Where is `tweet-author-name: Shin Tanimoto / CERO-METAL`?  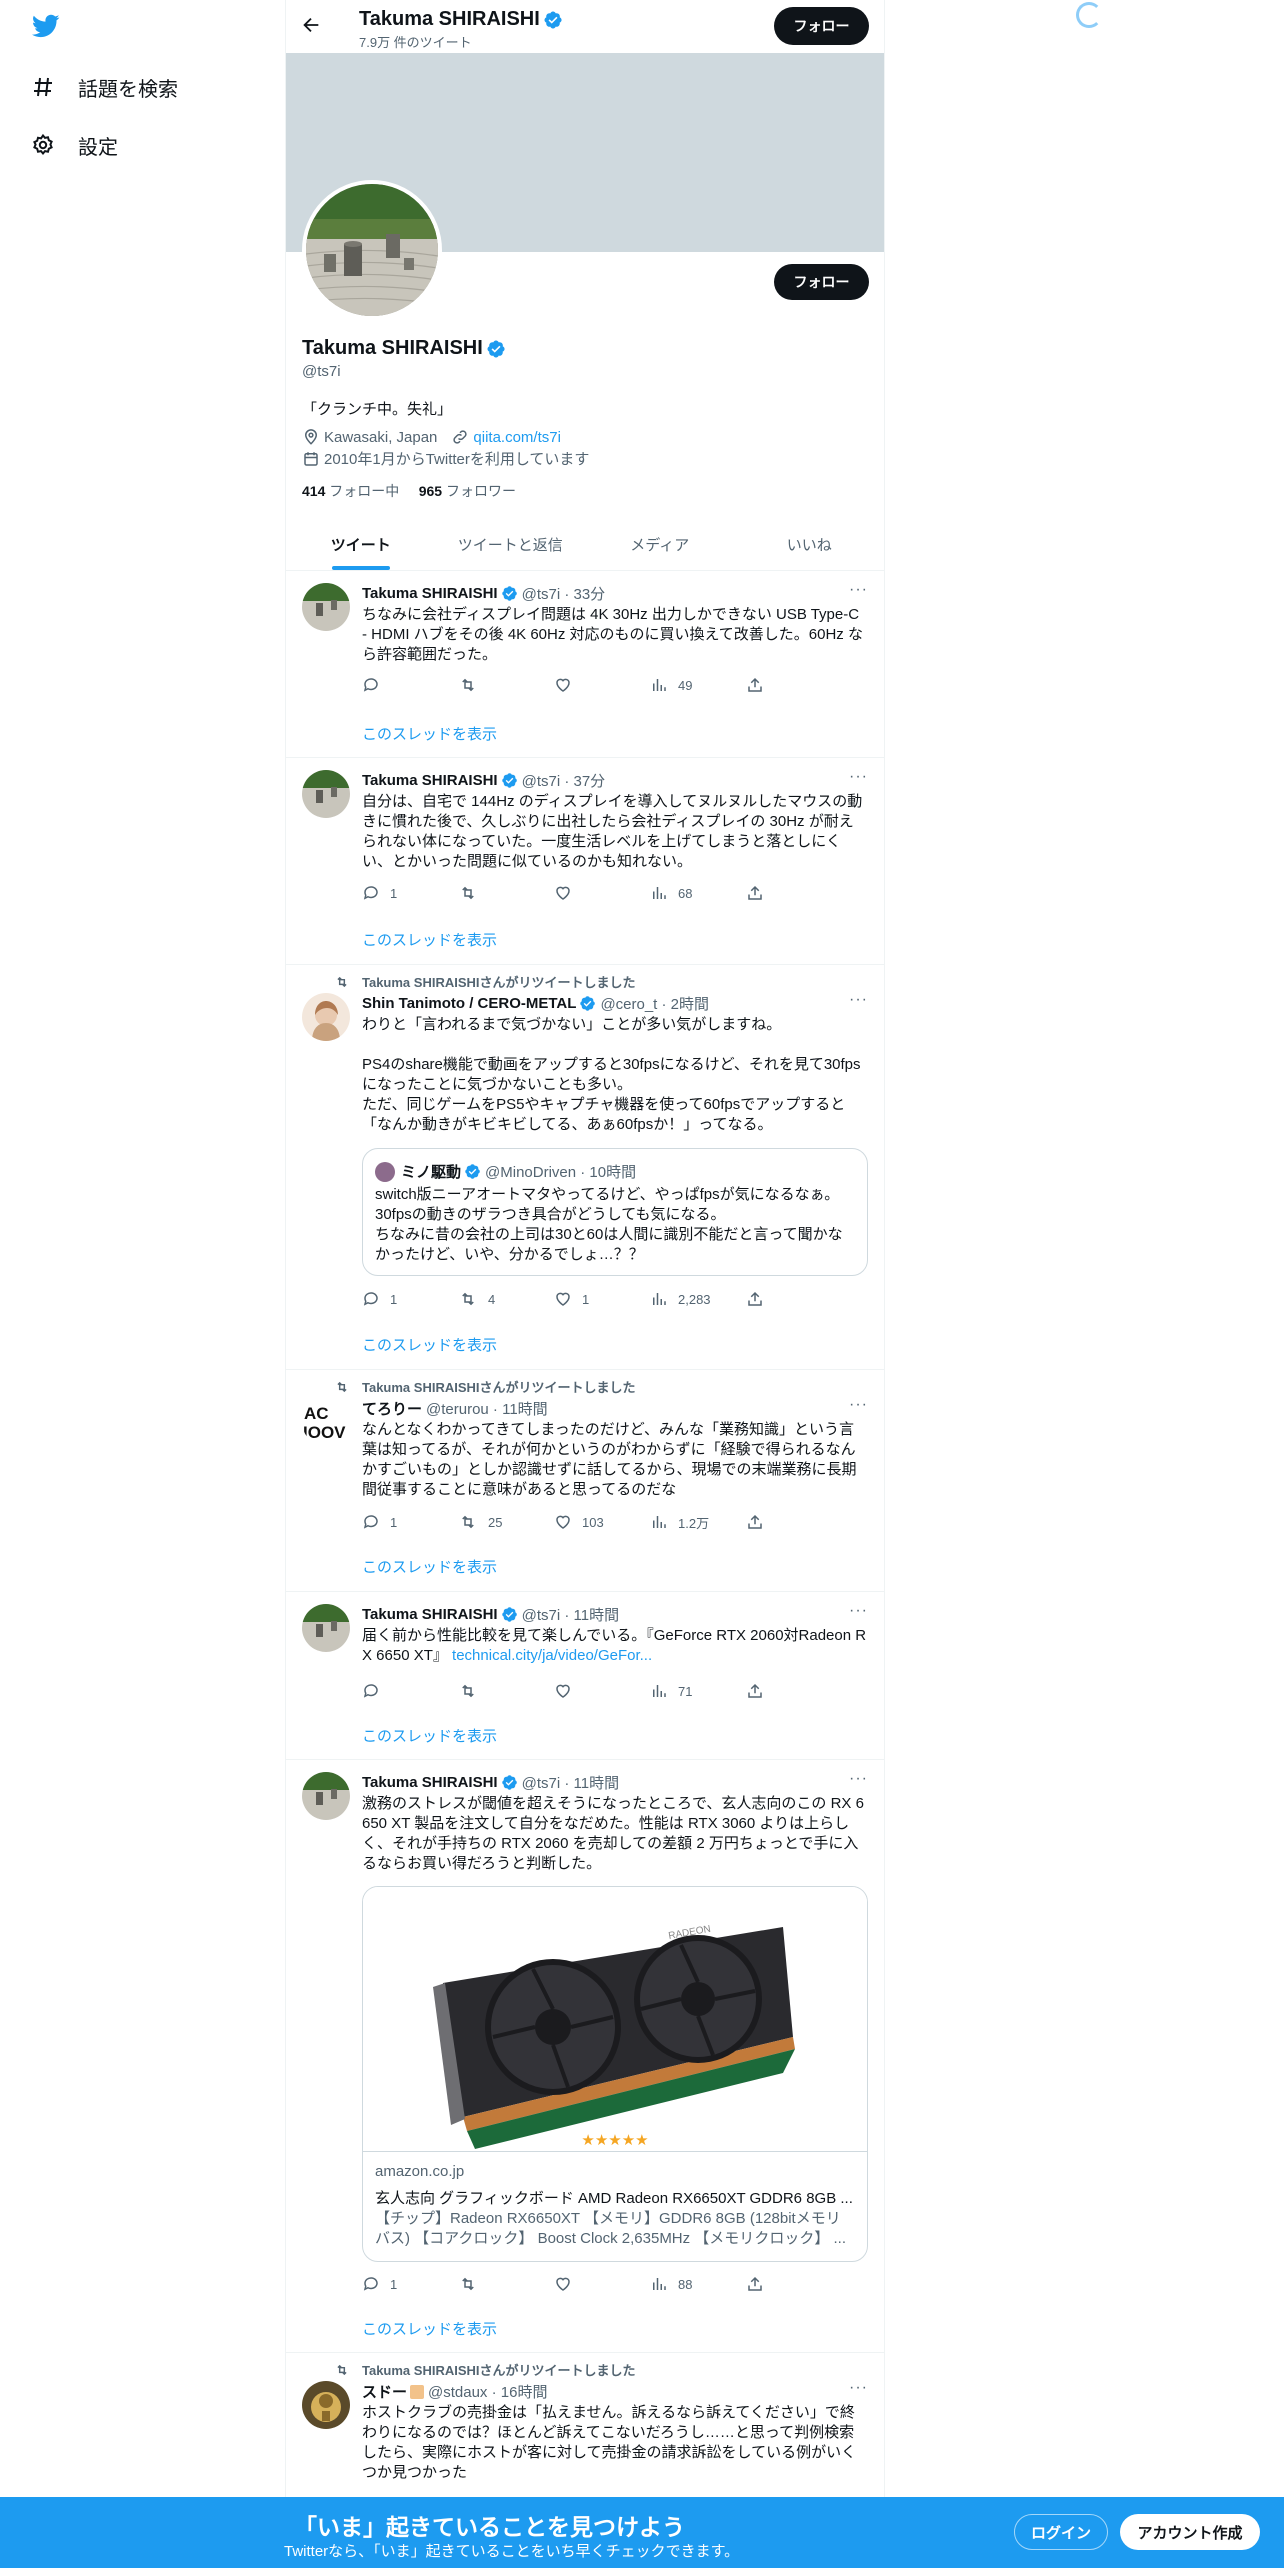
tweet-author-name: Shin Tanimoto / CERO-METAL is located at coordinates (469, 1003).